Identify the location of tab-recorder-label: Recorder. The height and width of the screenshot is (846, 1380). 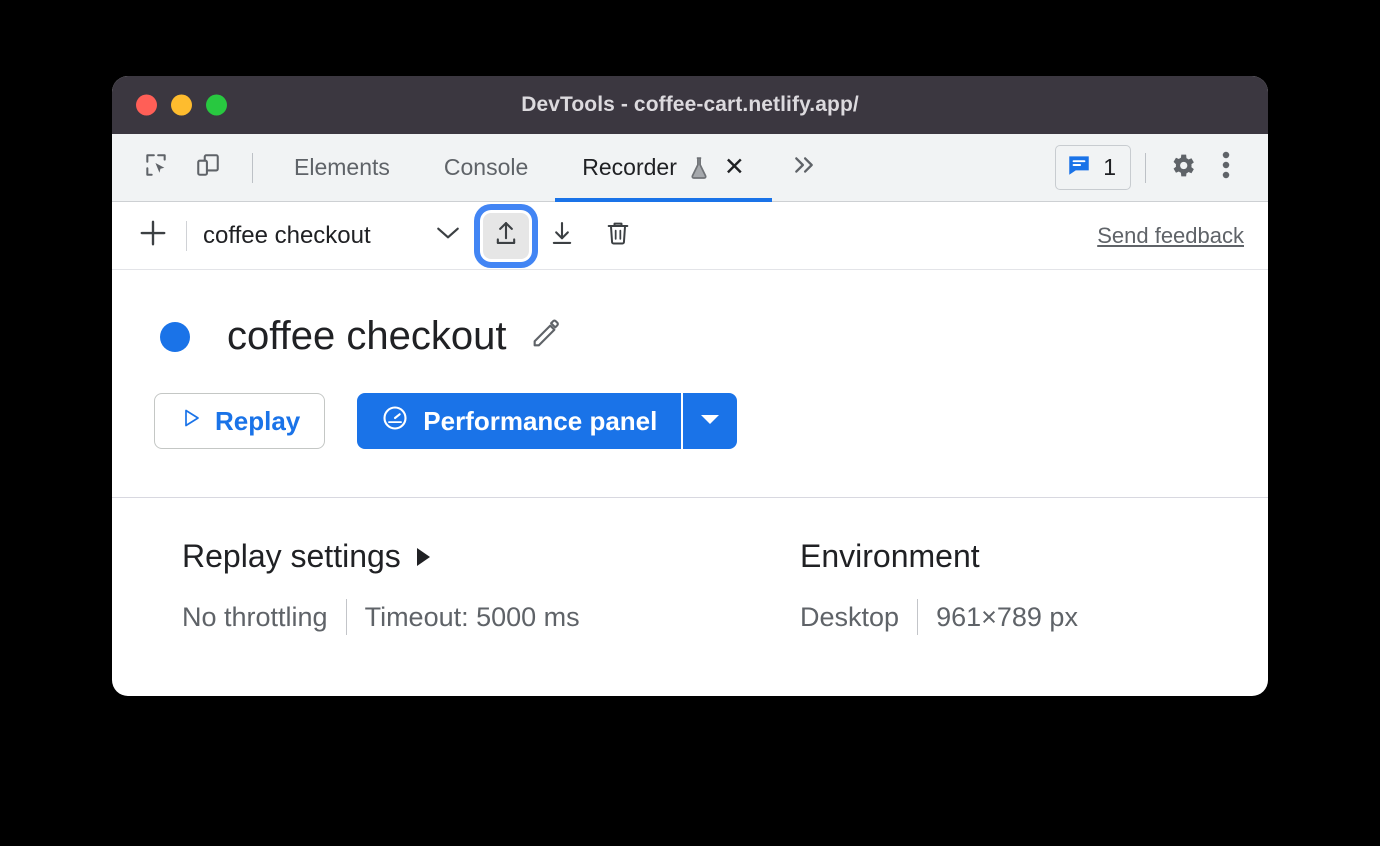
(629, 167).